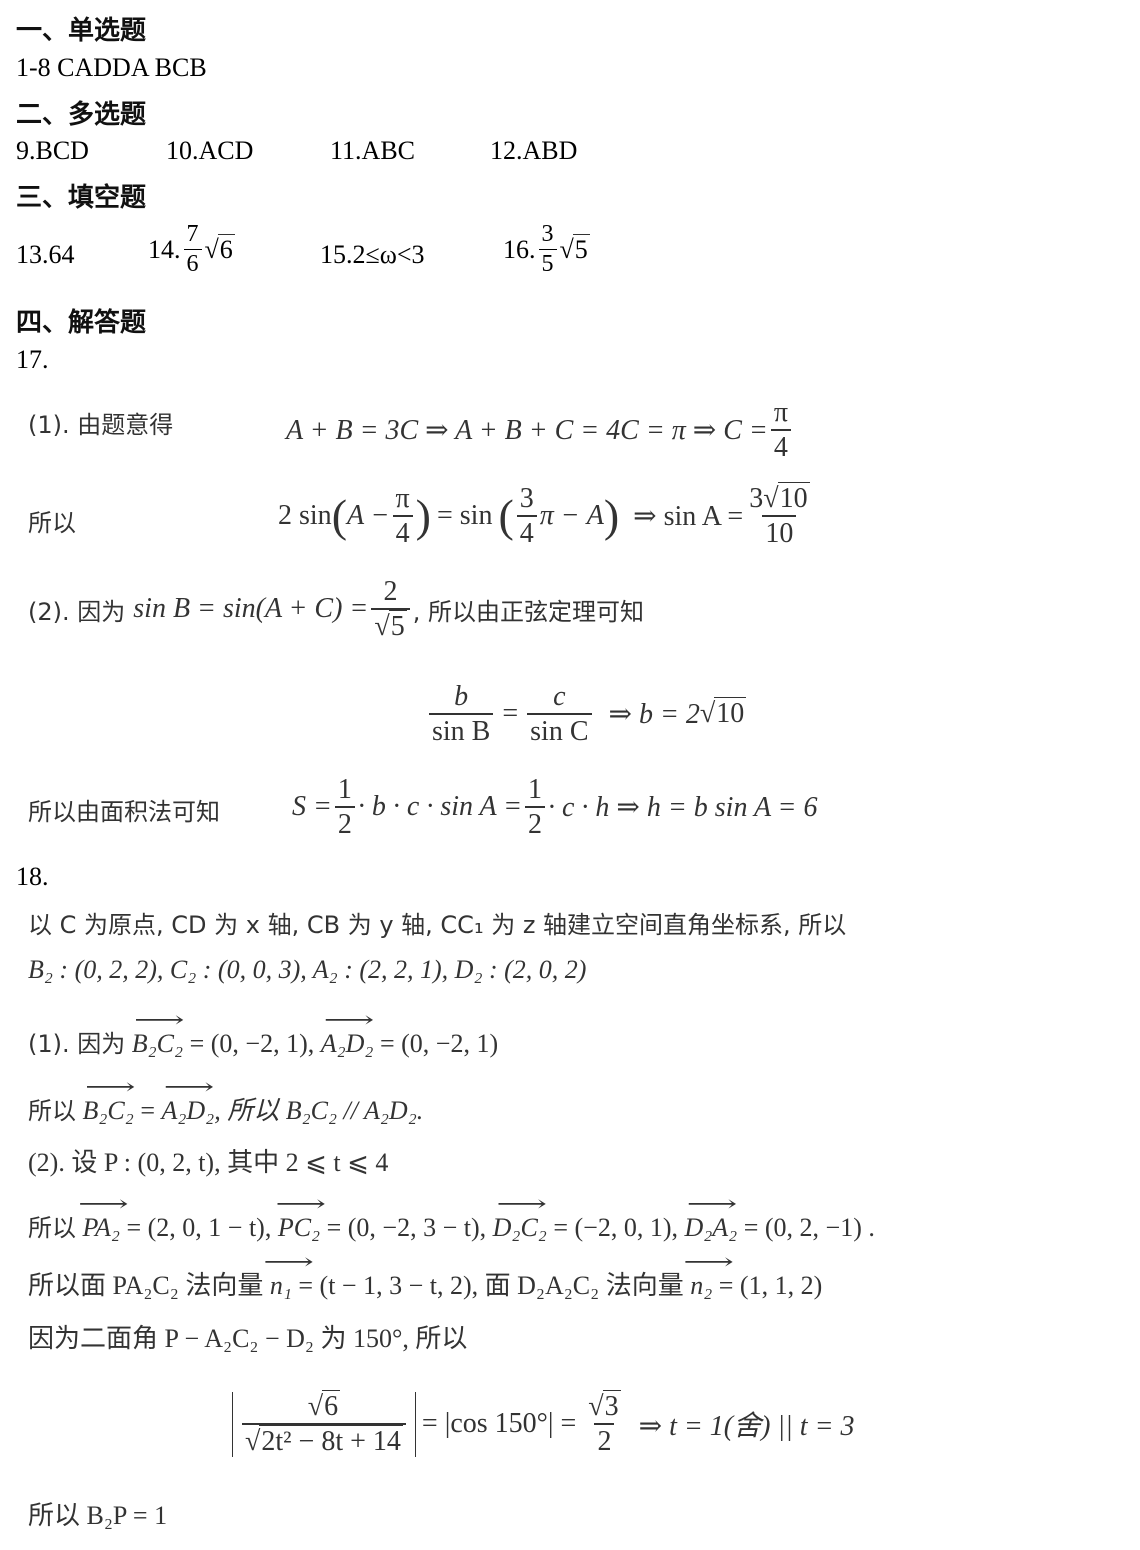 The image size is (1140, 1550). I want to click on section-title-solutions: 四、解答题, so click(81, 323).